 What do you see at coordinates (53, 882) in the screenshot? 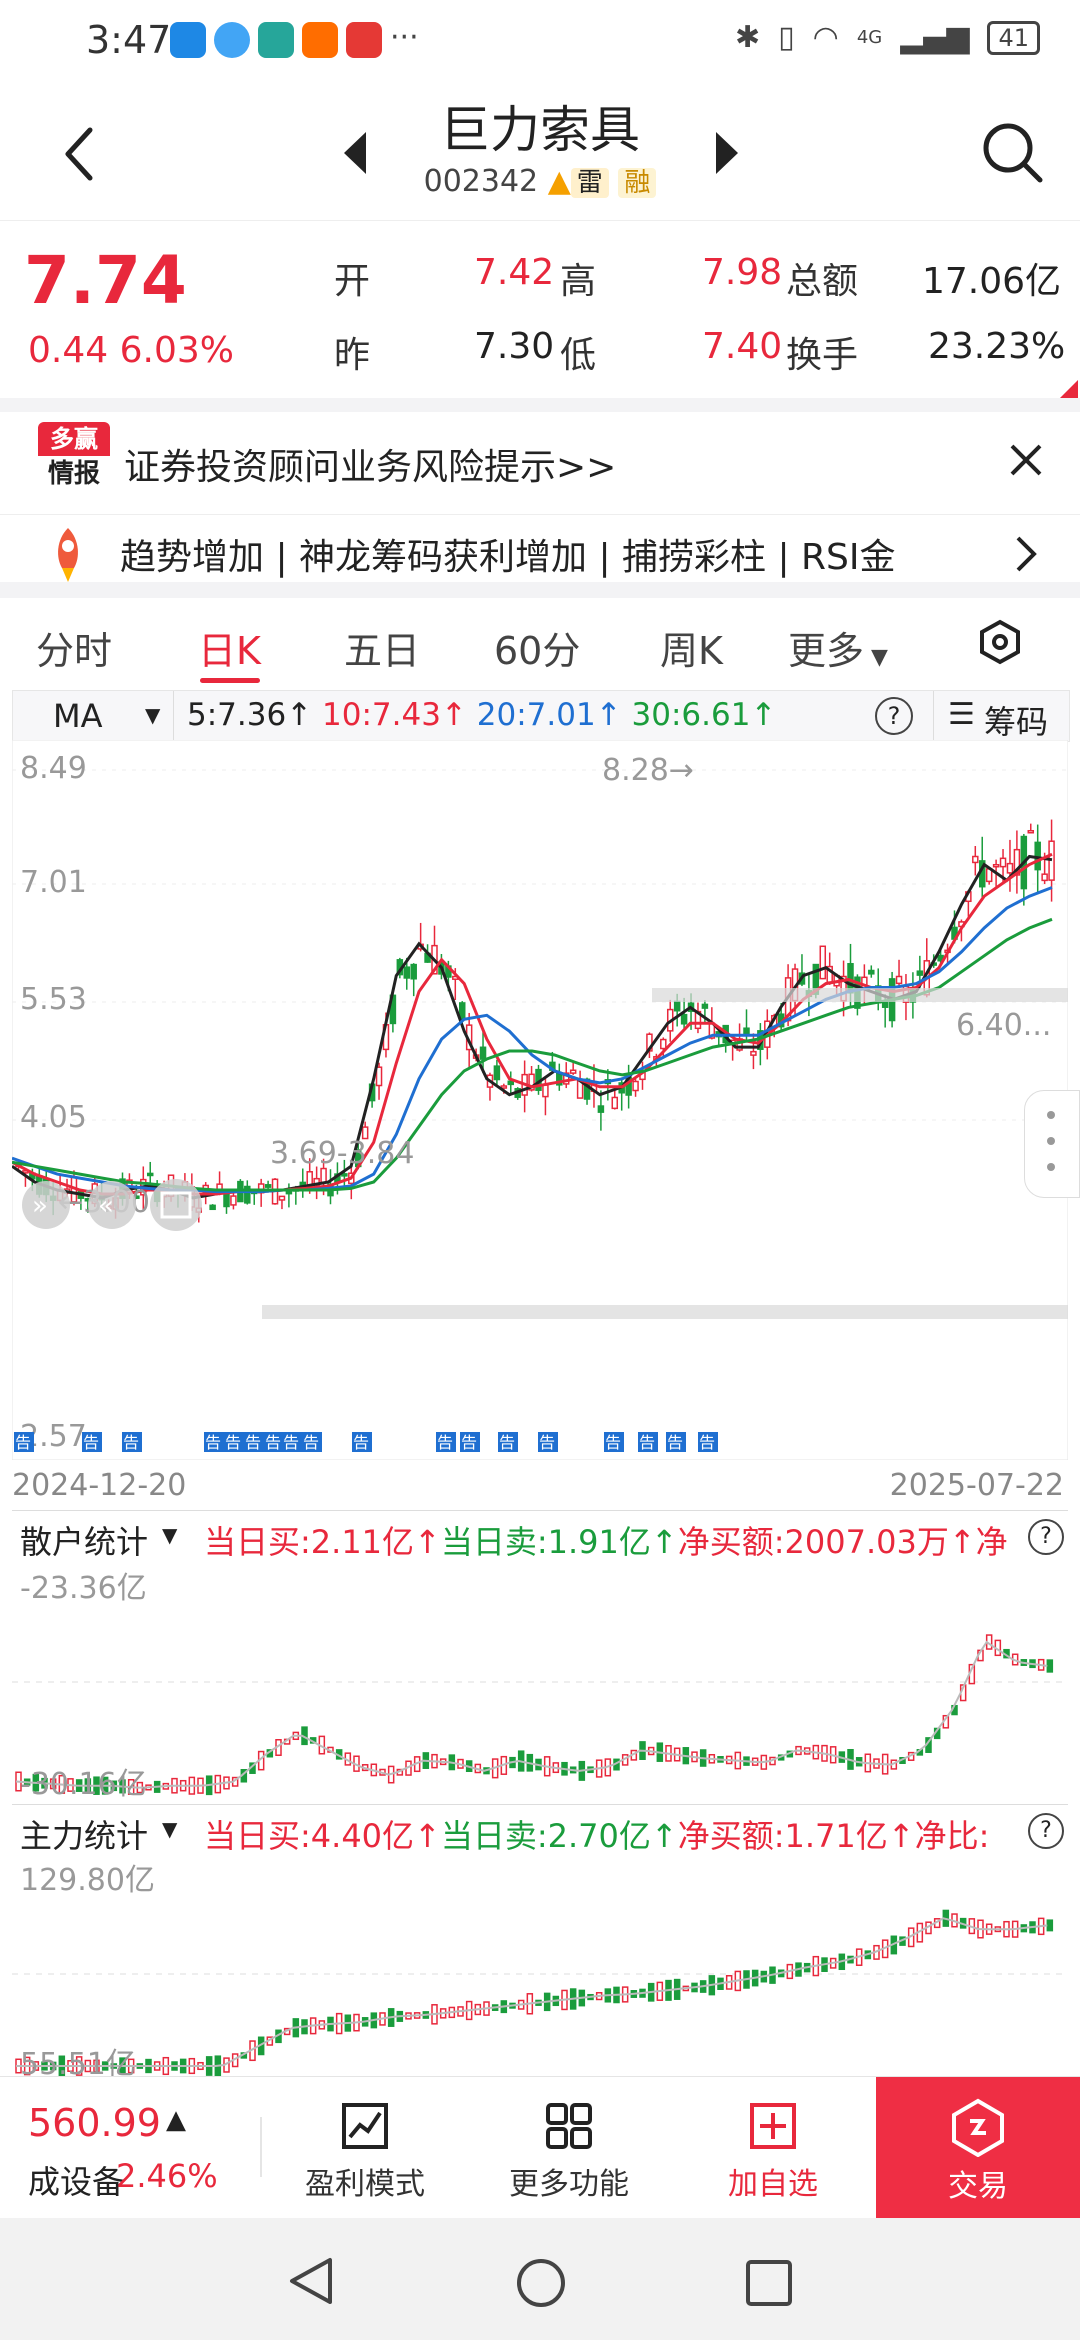
I see `y-label-2: 7.01` at bounding box center [53, 882].